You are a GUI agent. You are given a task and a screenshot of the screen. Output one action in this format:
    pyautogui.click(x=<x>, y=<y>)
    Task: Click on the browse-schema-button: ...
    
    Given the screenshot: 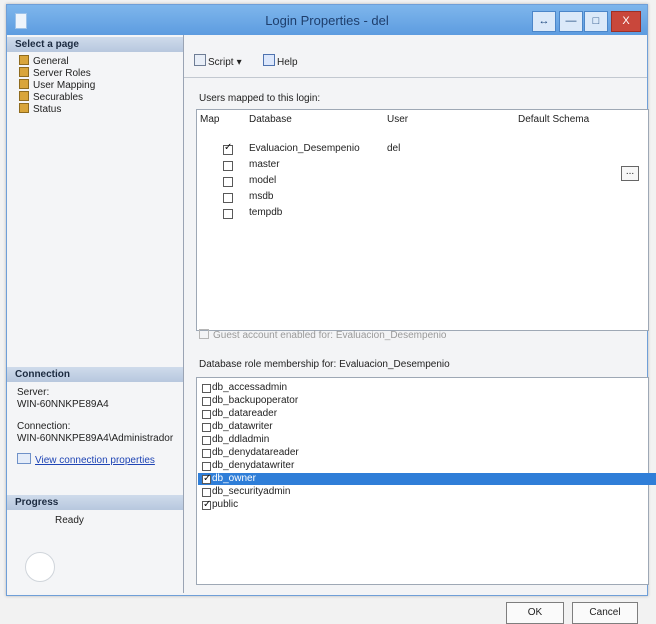 What is the action you would take?
    pyautogui.click(x=630, y=173)
    